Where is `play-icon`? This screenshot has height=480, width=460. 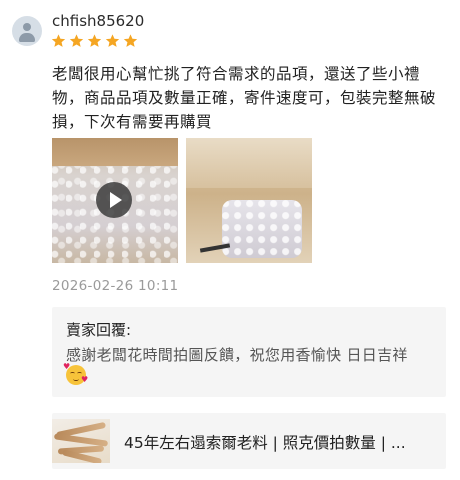 play-icon is located at coordinates (114, 200).